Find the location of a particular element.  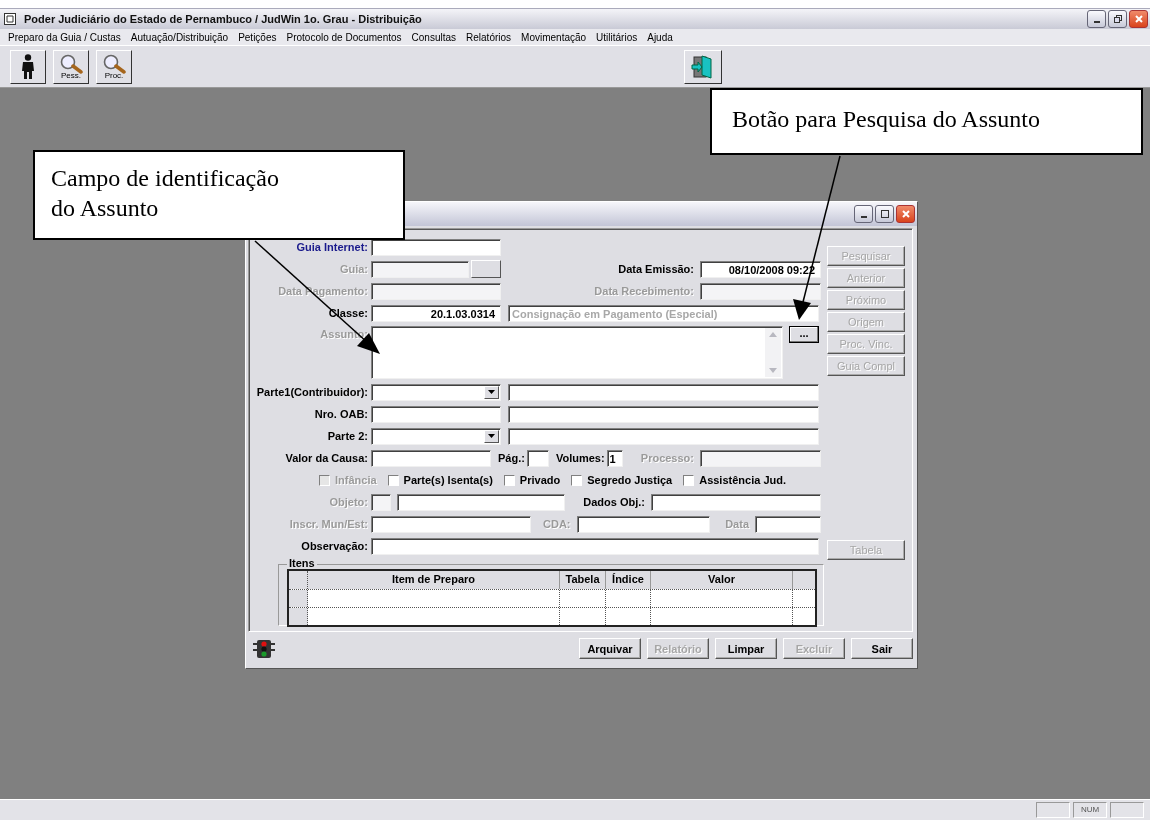

field-label: Guia Internet: is located at coordinates (332, 247).